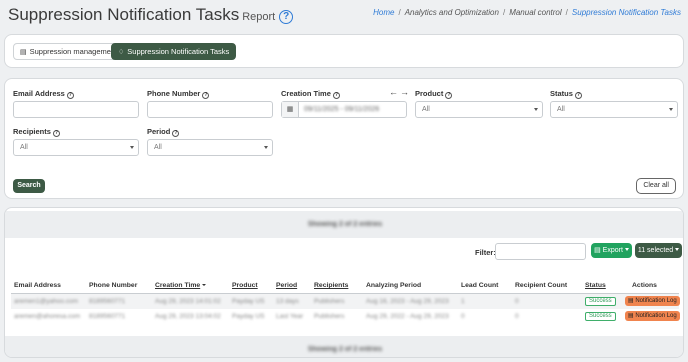  What do you see at coordinates (631, 316) in the screenshot?
I see `log-icon: ▤` at bounding box center [631, 316].